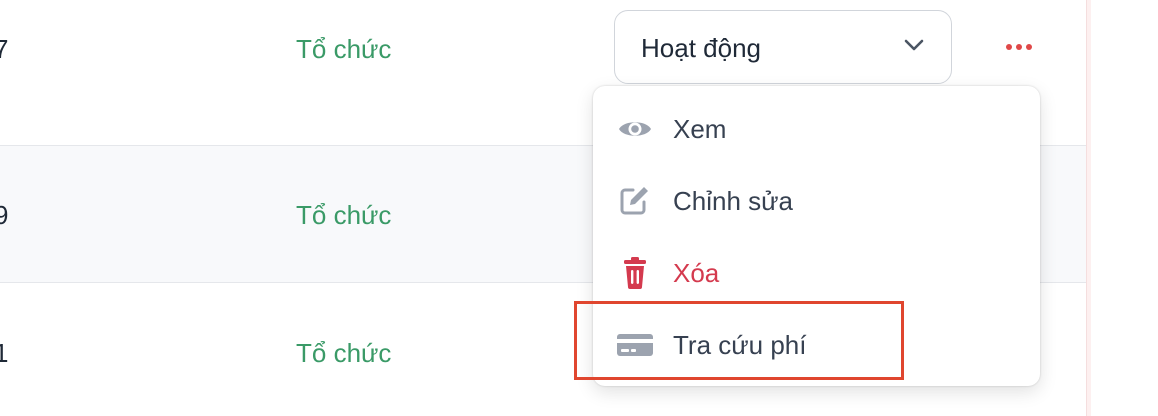 The width and height of the screenshot is (1158, 416). Describe the element at coordinates (914, 47) in the screenshot. I see `chevron-down-icon` at that location.